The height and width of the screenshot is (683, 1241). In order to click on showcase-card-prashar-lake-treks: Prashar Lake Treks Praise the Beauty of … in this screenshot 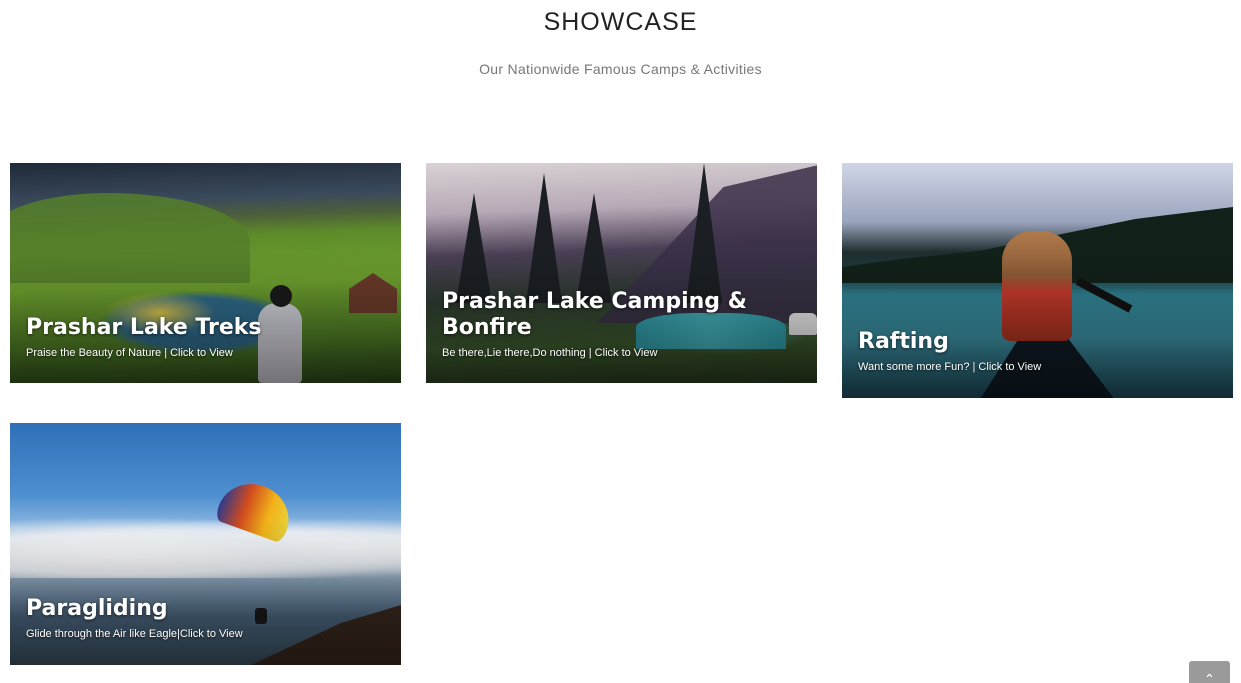, I will do `click(205, 273)`.